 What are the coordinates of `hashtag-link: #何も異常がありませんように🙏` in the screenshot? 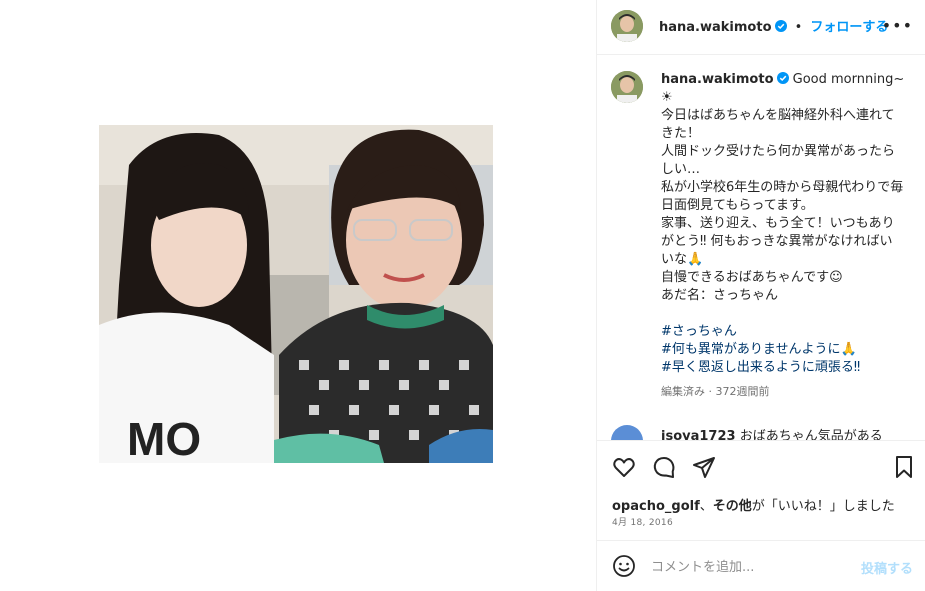 It's located at (759, 349).